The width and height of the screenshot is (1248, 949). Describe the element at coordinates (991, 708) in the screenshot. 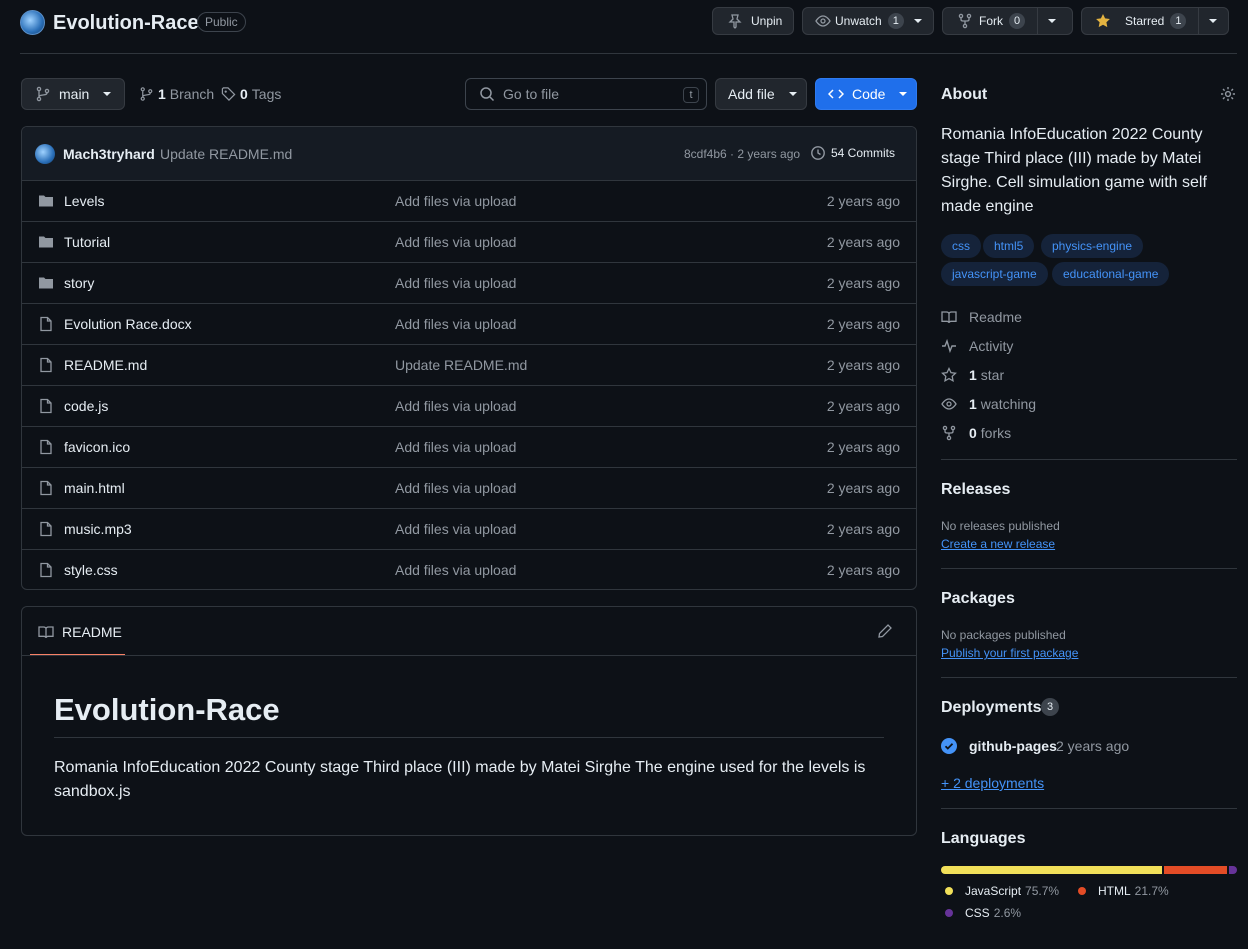

I see `deployments-heading: Deployments` at that location.